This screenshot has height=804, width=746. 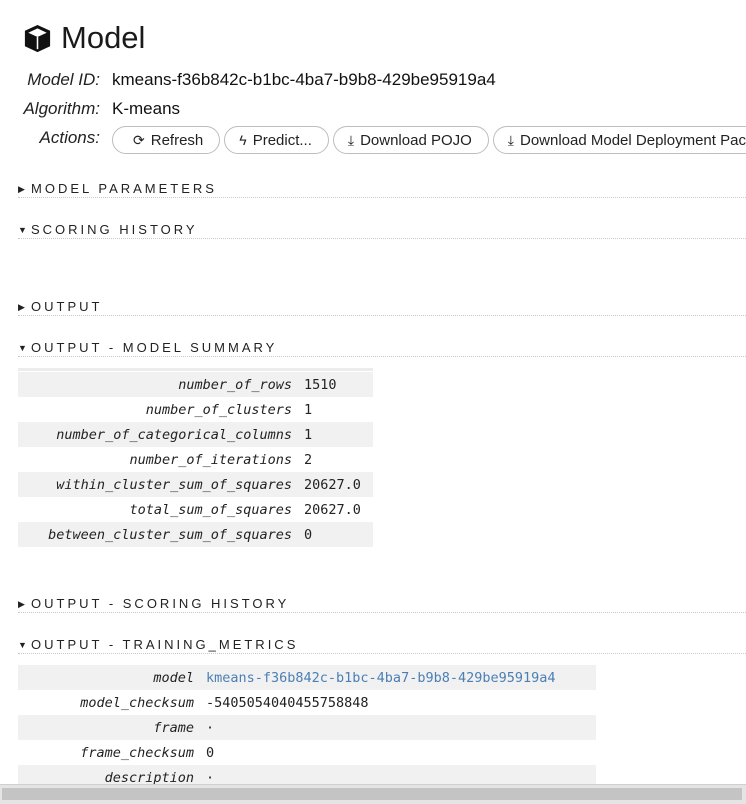 I want to click on refresh-button-label: Refresh, so click(x=177, y=140).